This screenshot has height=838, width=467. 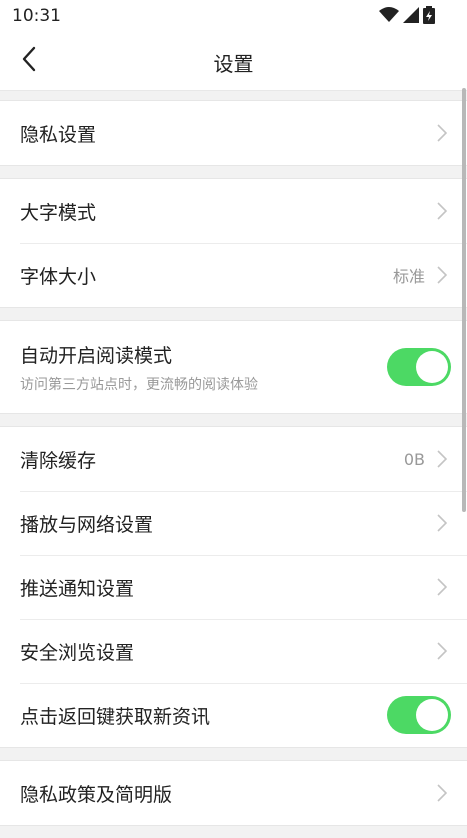 I want to click on row-right: 0B, so click(x=427, y=459).